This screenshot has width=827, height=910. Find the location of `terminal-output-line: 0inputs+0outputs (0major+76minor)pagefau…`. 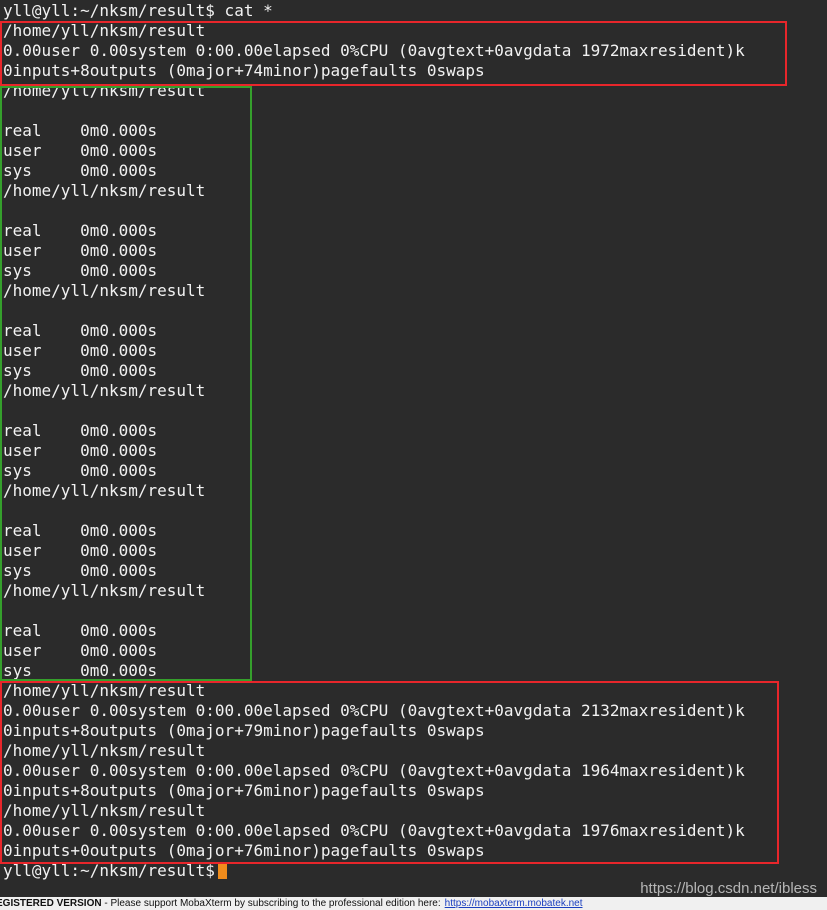

terminal-output-line: 0inputs+0outputs (0major+76minor)pagefau… is located at coordinates (244, 850).